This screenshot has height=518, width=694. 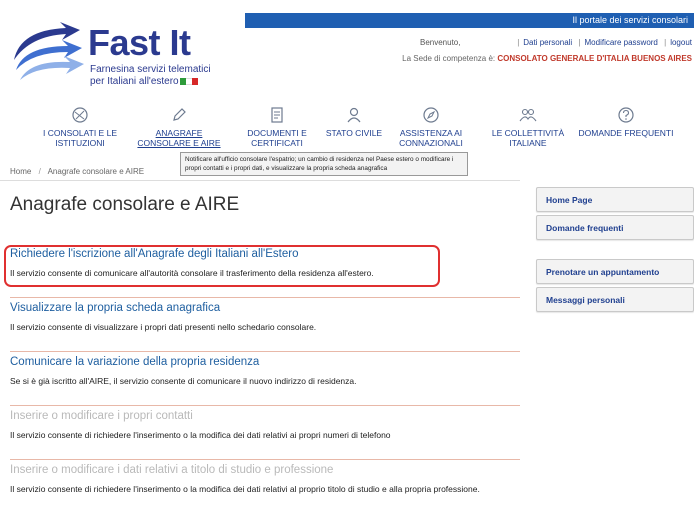 What do you see at coordinates (431, 127) in the screenshot?
I see `nav-item-assistenza: ASSISTENZA AI CONNAZIONALI` at bounding box center [431, 127].